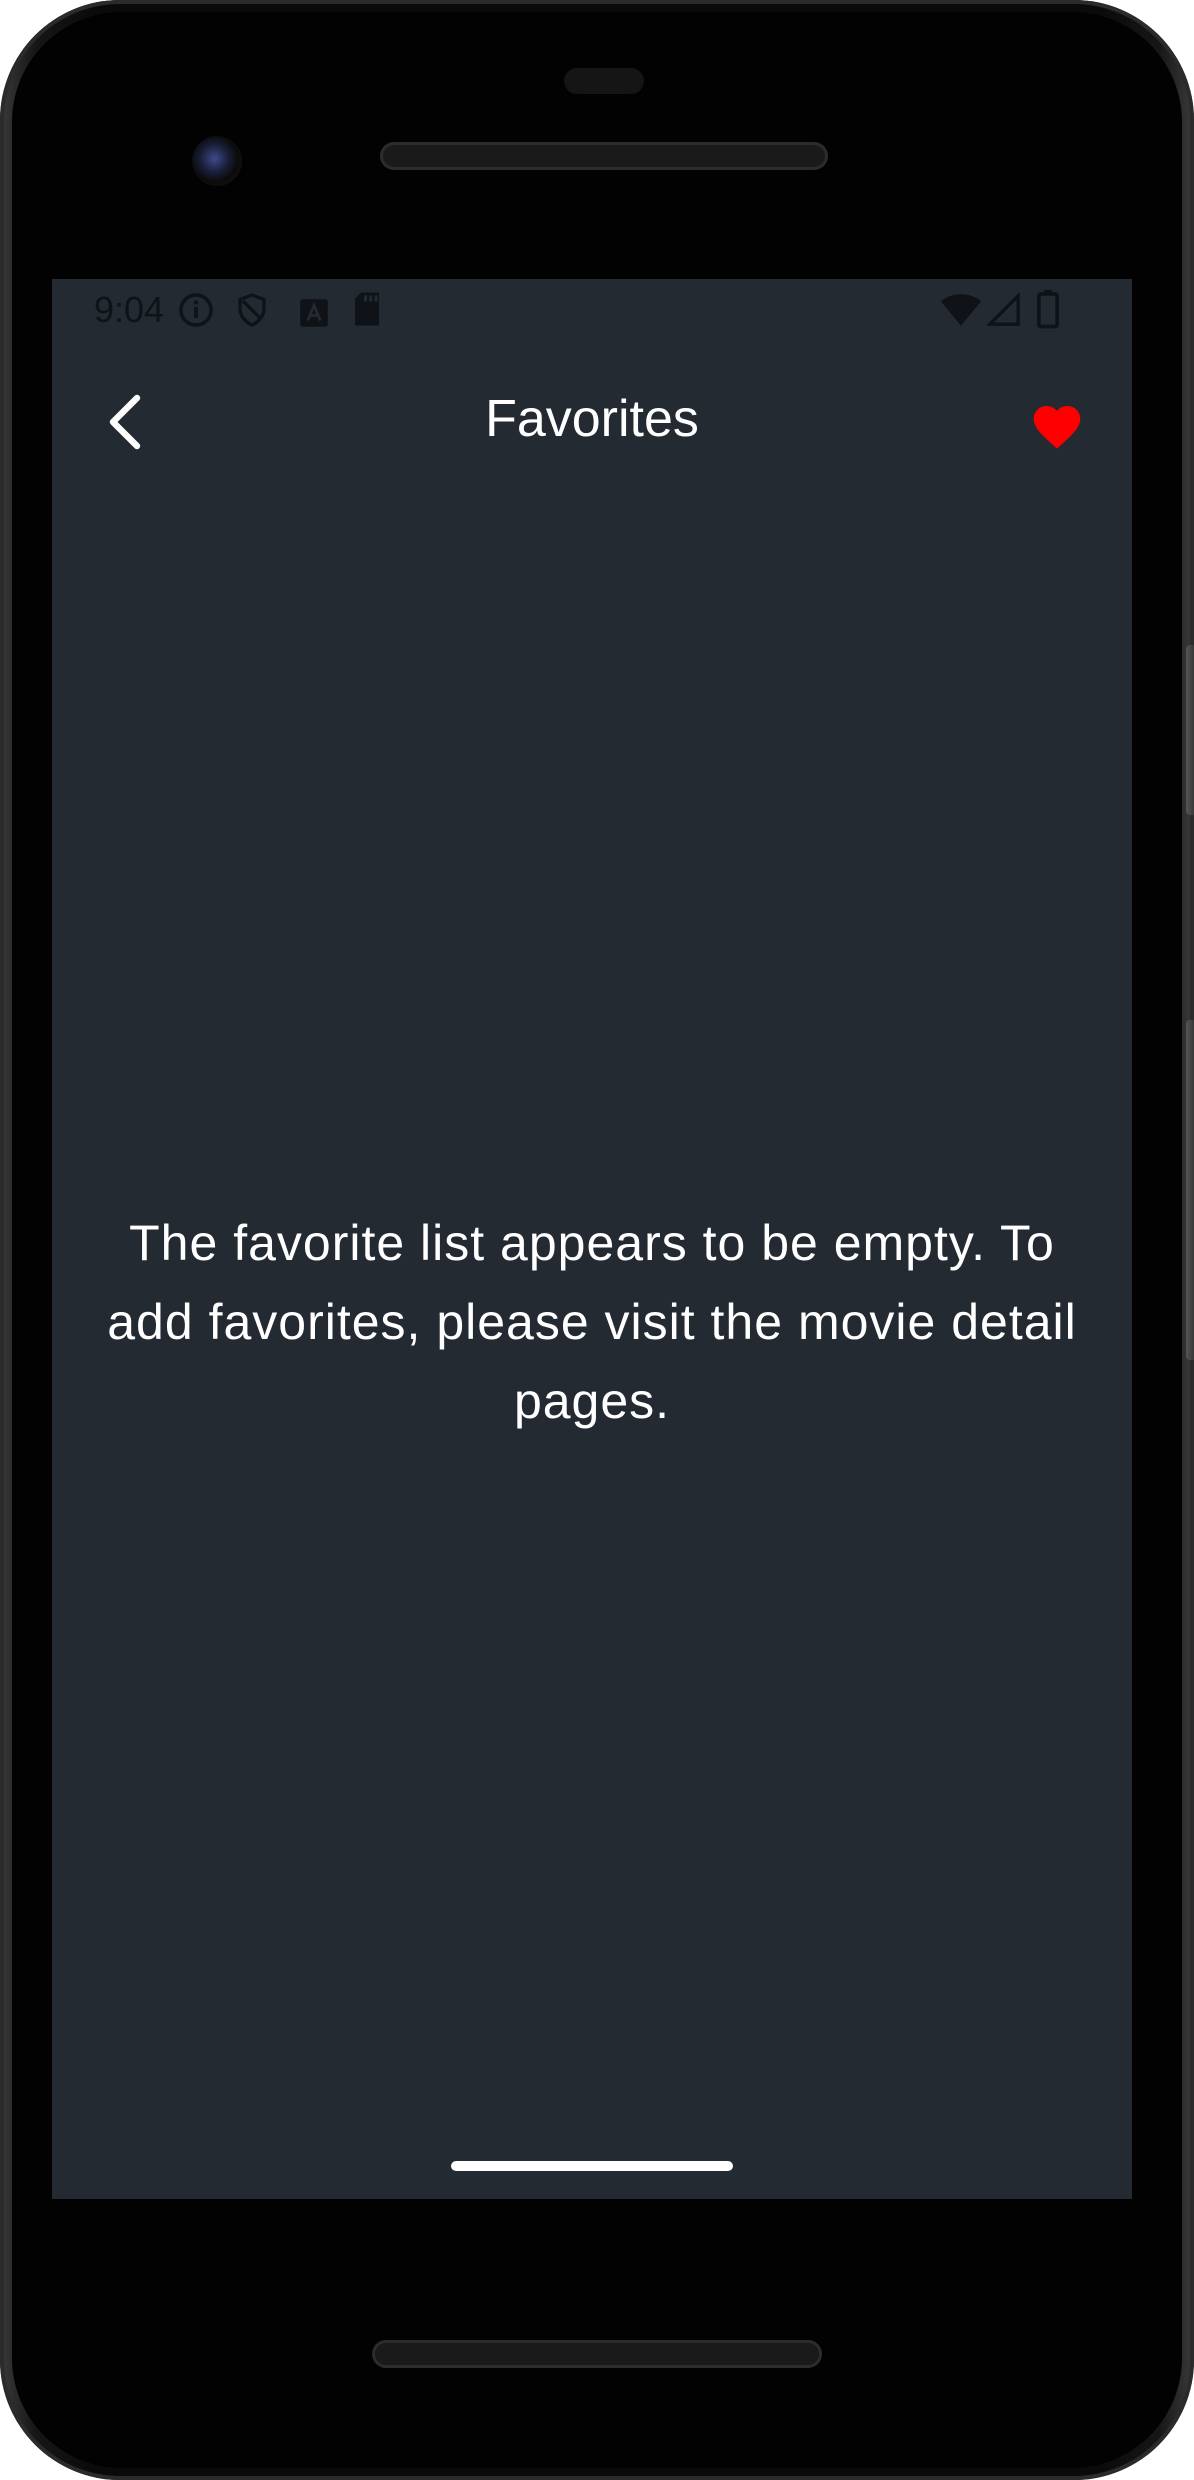 The image size is (1194, 2480). Describe the element at coordinates (961, 314) in the screenshot. I see `wifi-icon` at that location.